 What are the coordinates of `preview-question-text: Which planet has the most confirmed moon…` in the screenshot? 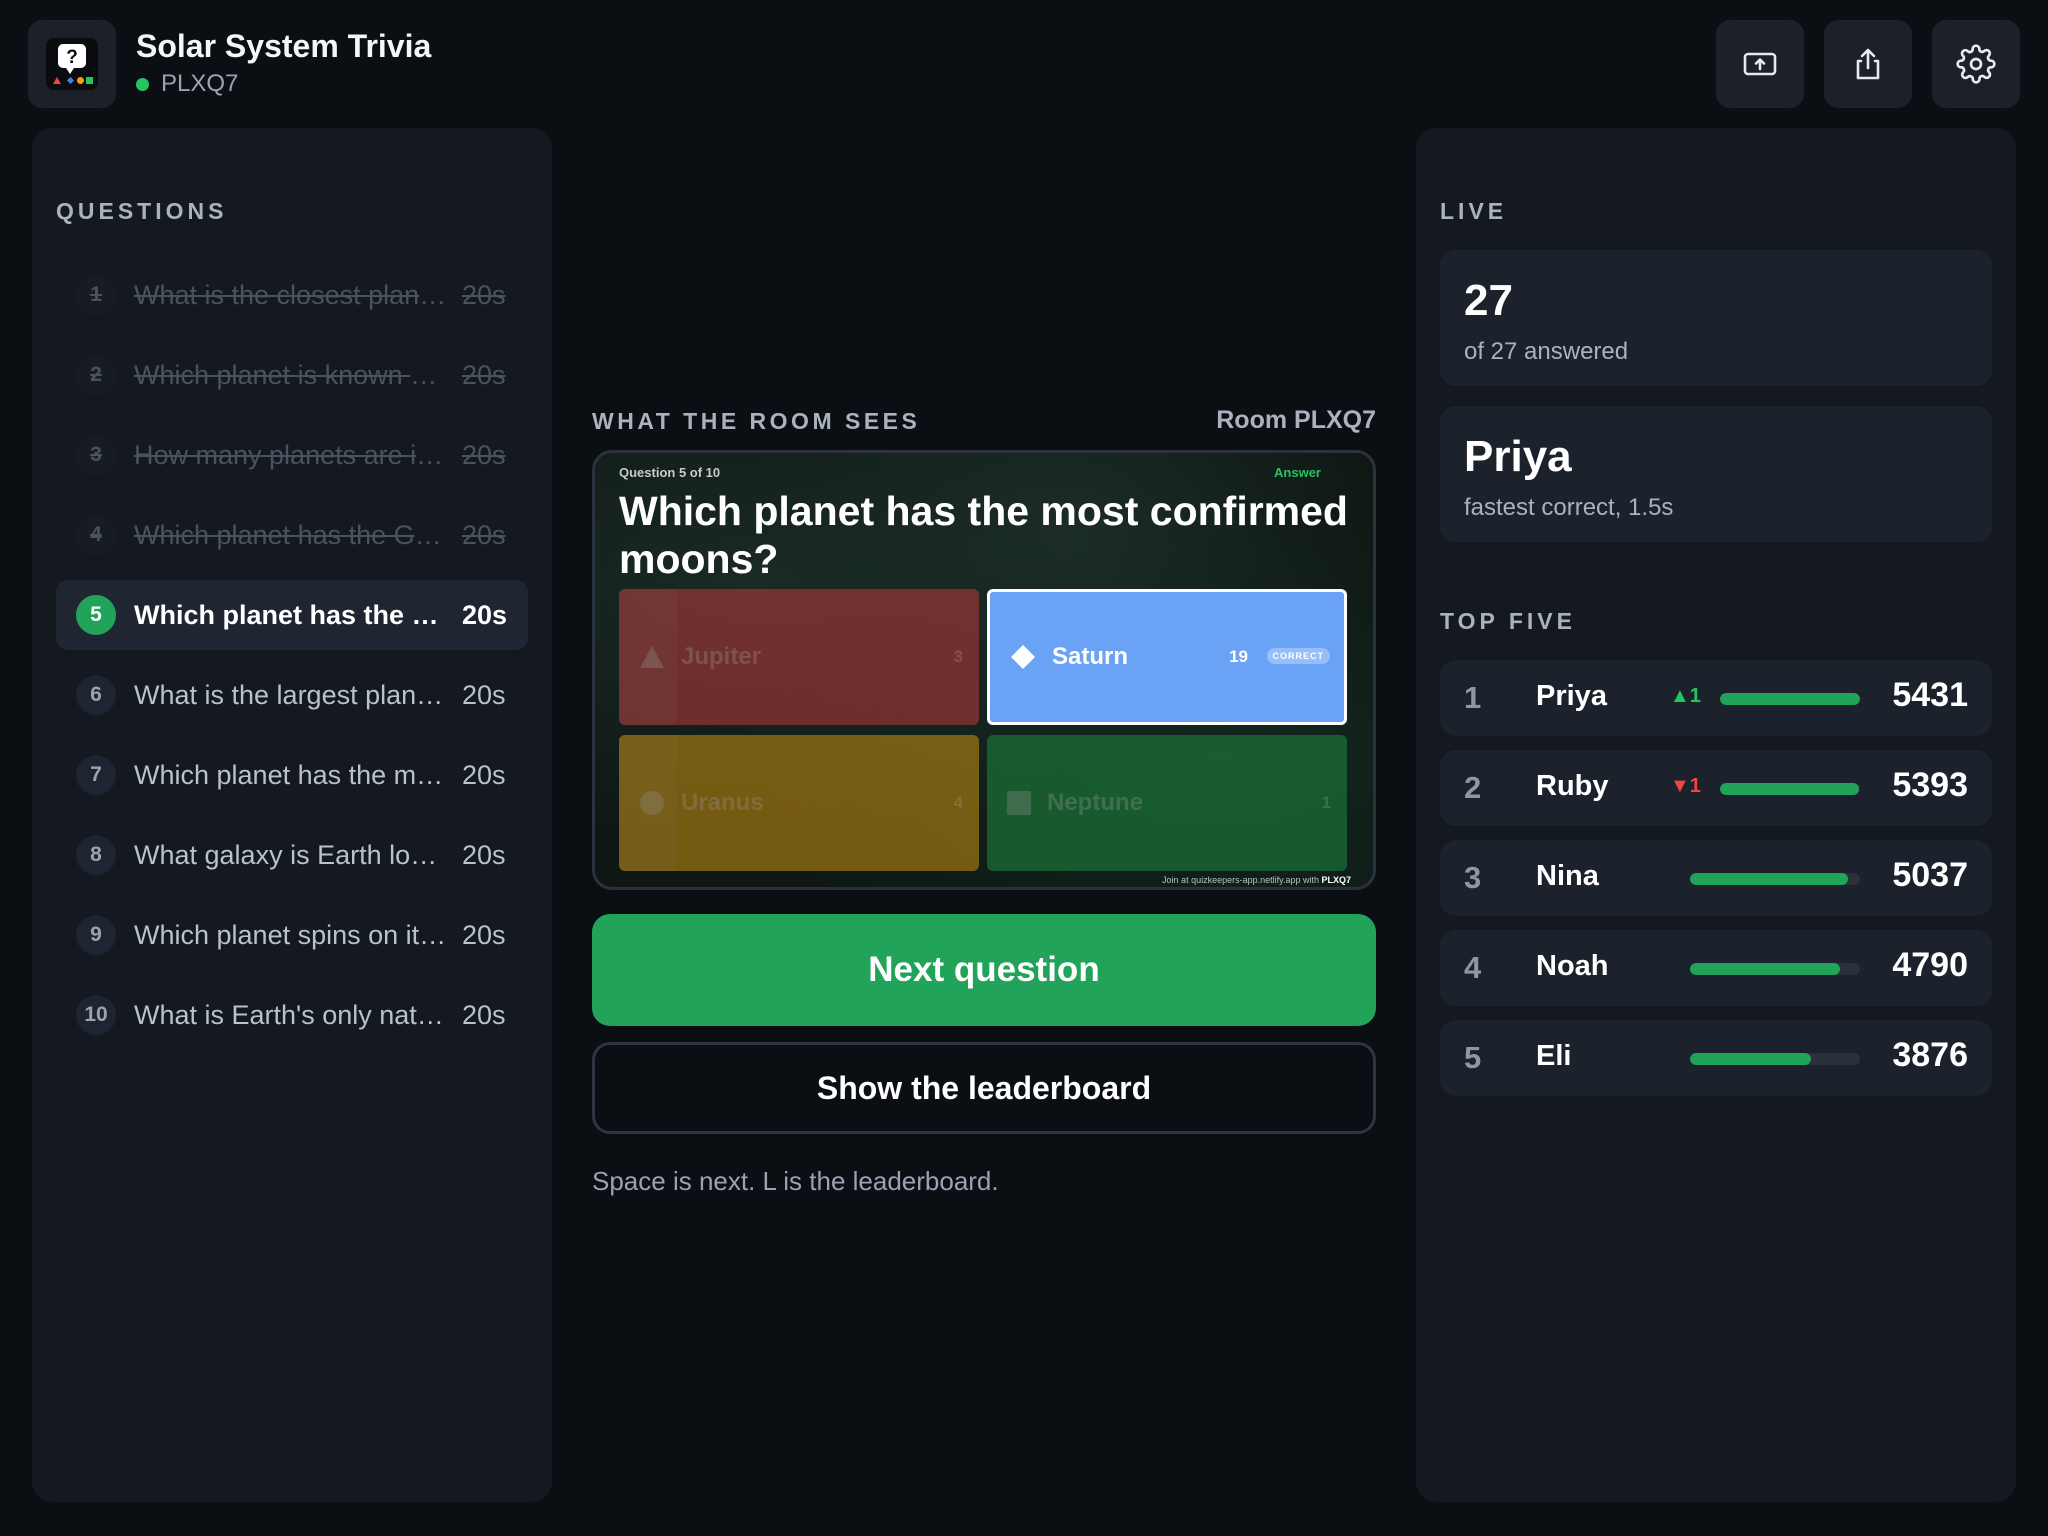 It's located at (983, 535).